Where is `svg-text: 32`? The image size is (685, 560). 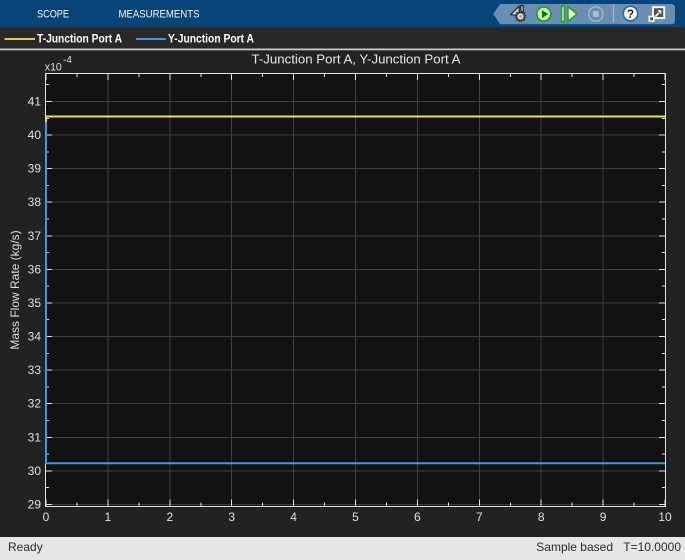
svg-text: 32 is located at coordinates (35, 404).